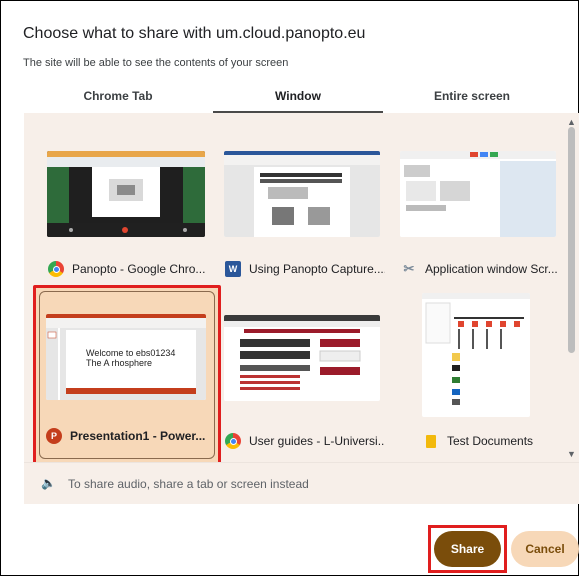  What do you see at coordinates (118, 99) in the screenshot?
I see `tab-chrome-tab: Chrome Tab` at bounding box center [118, 99].